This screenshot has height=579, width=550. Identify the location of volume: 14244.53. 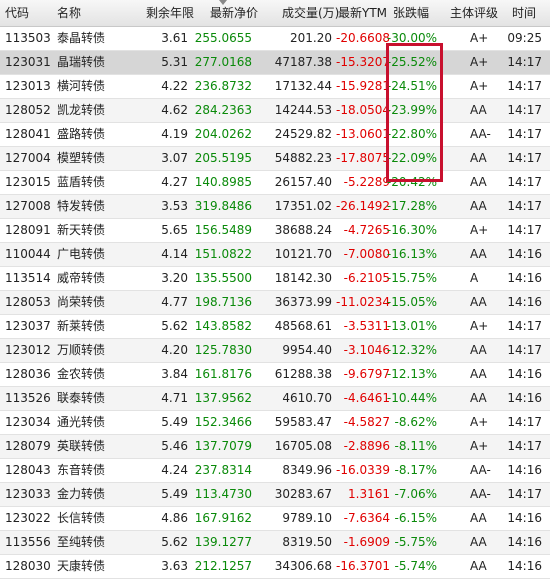
(303, 110).